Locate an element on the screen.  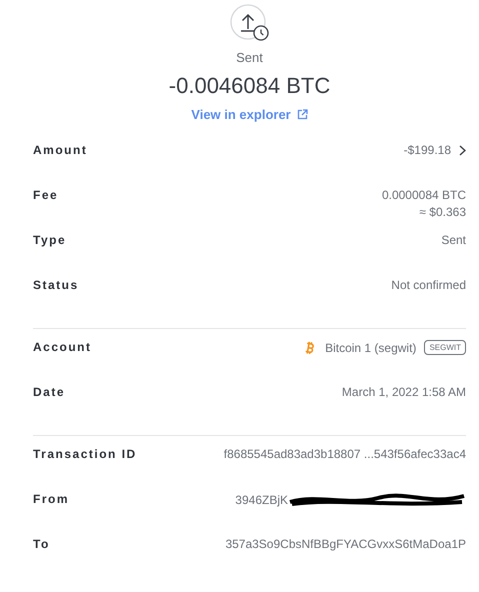
transaction-amount: -0.0046084 BTC is located at coordinates (249, 86).